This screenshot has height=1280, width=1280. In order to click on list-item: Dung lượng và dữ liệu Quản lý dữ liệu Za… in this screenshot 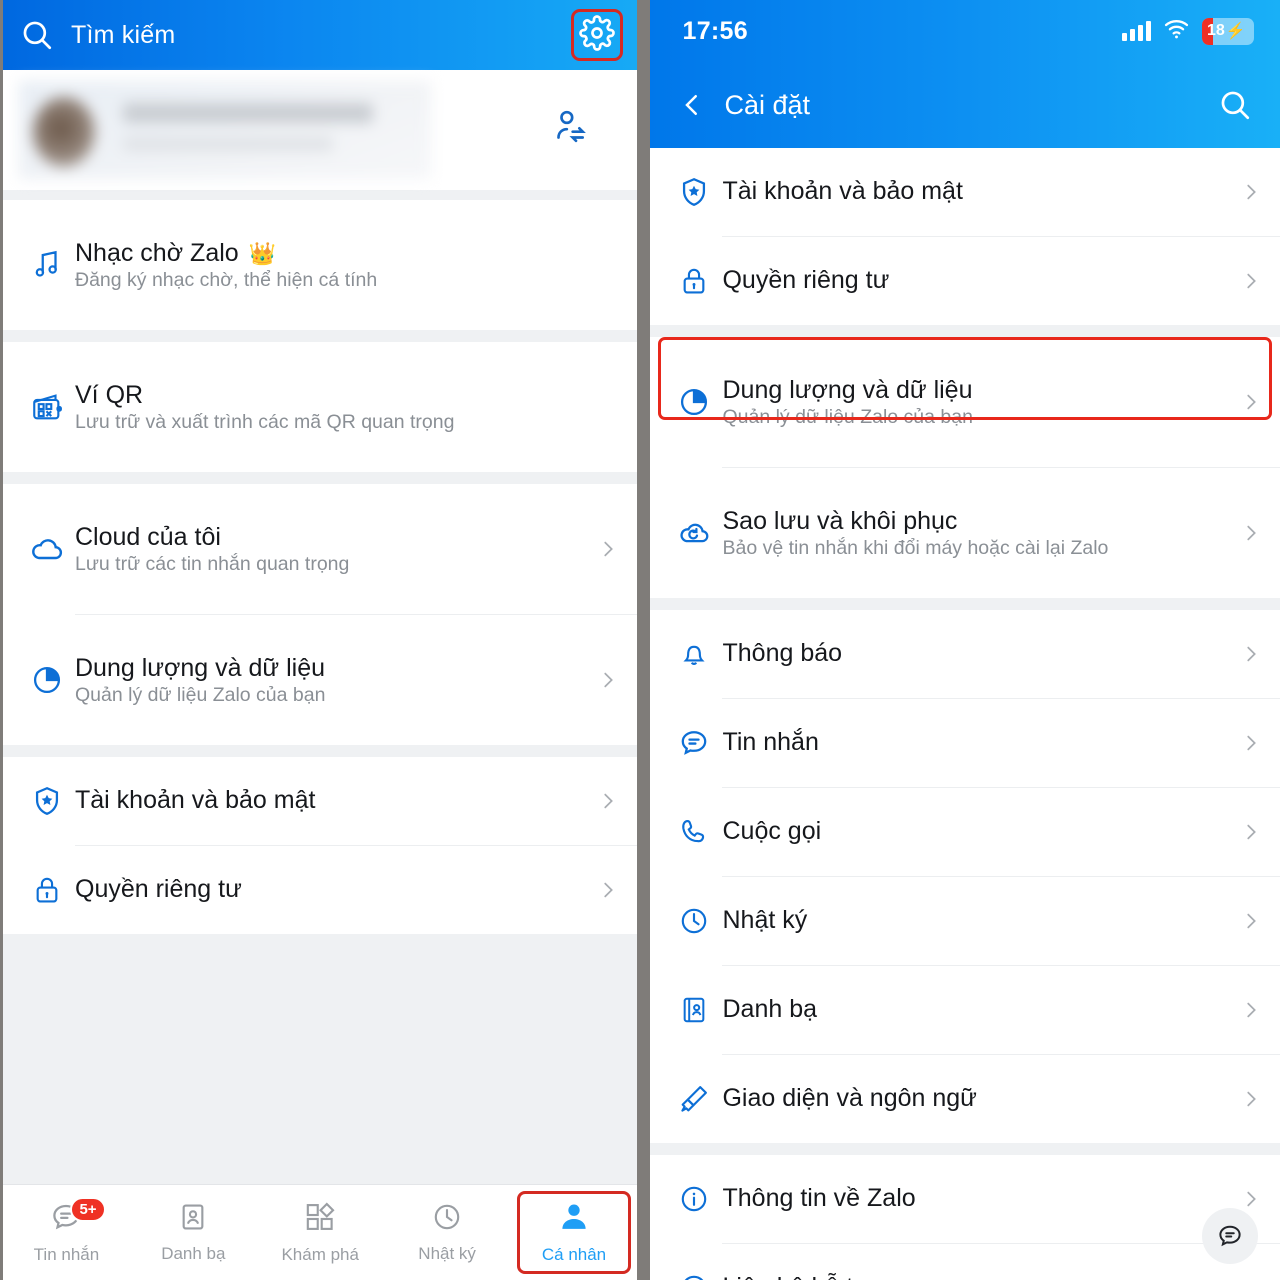, I will do `click(320, 680)`.